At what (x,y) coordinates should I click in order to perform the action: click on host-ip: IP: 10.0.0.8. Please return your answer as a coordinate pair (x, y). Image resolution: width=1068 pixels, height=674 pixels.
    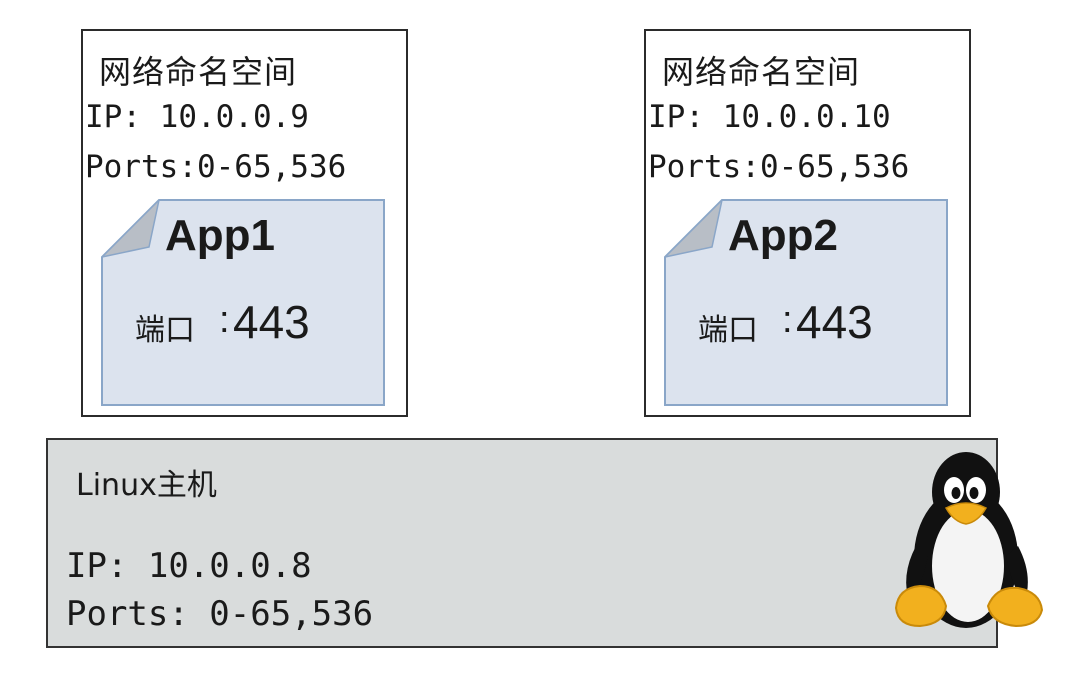
    Looking at the image, I should click on (189, 566).